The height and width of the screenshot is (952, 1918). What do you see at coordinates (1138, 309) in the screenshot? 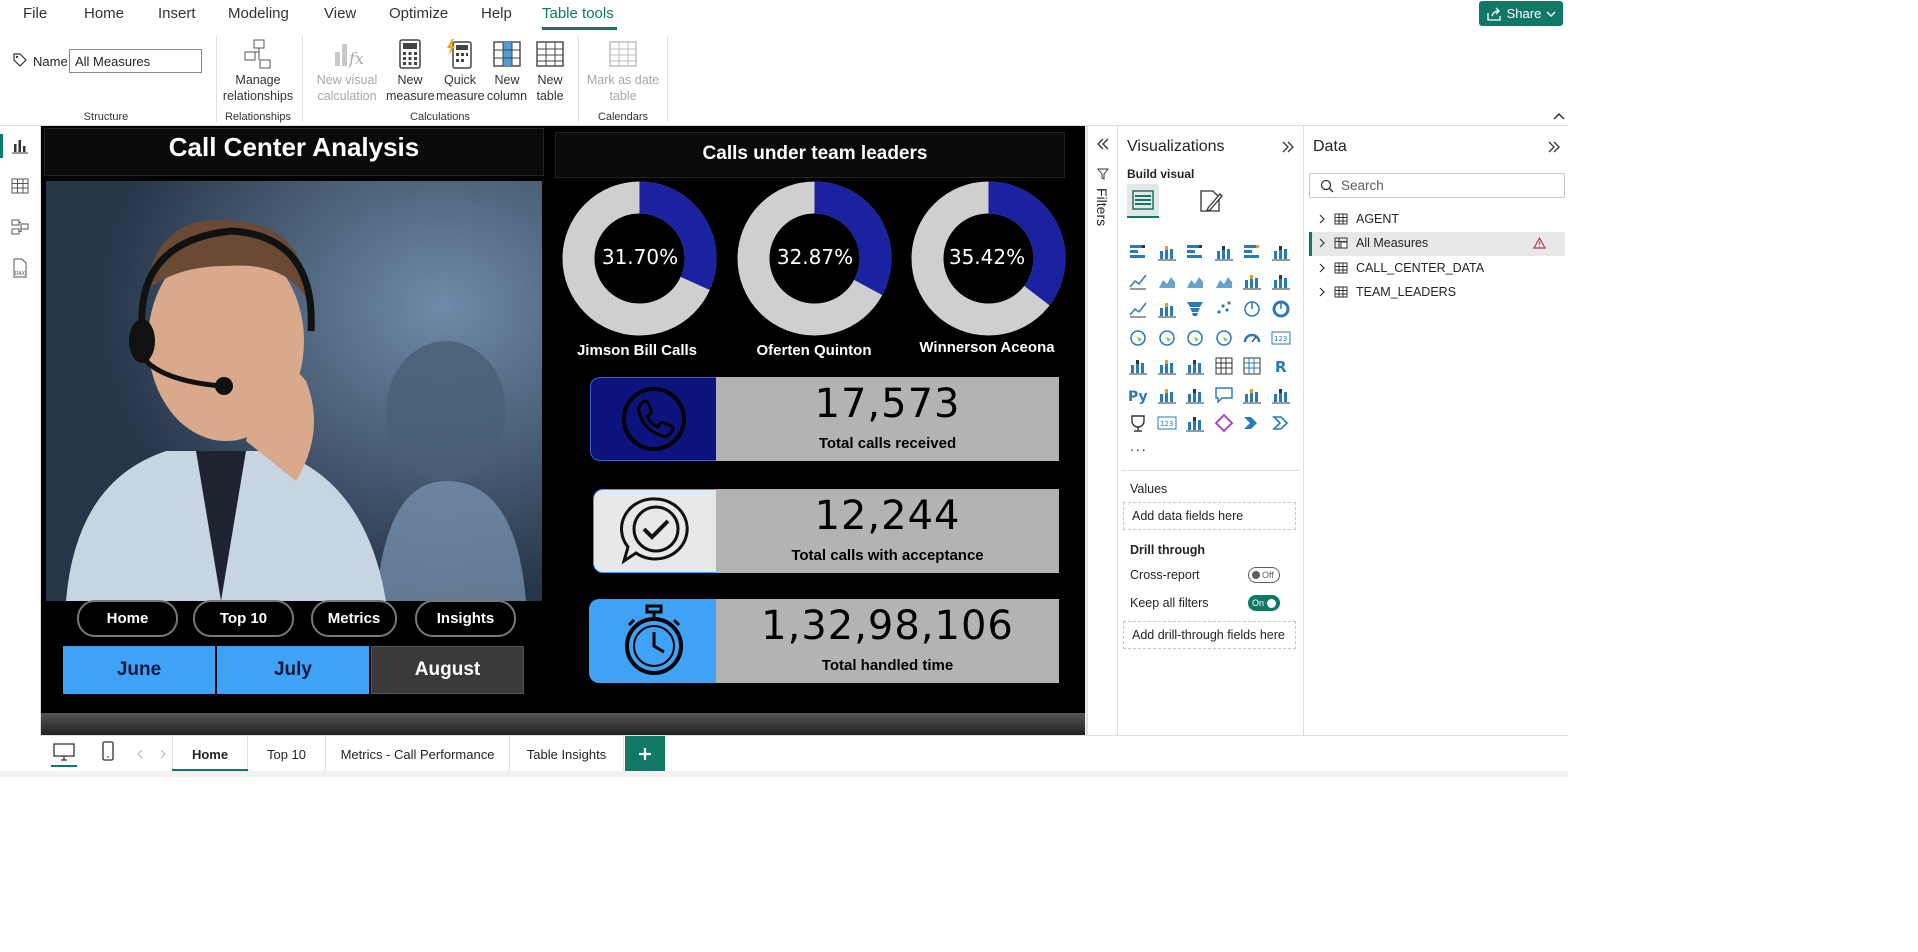
I see `ribbon-icon` at bounding box center [1138, 309].